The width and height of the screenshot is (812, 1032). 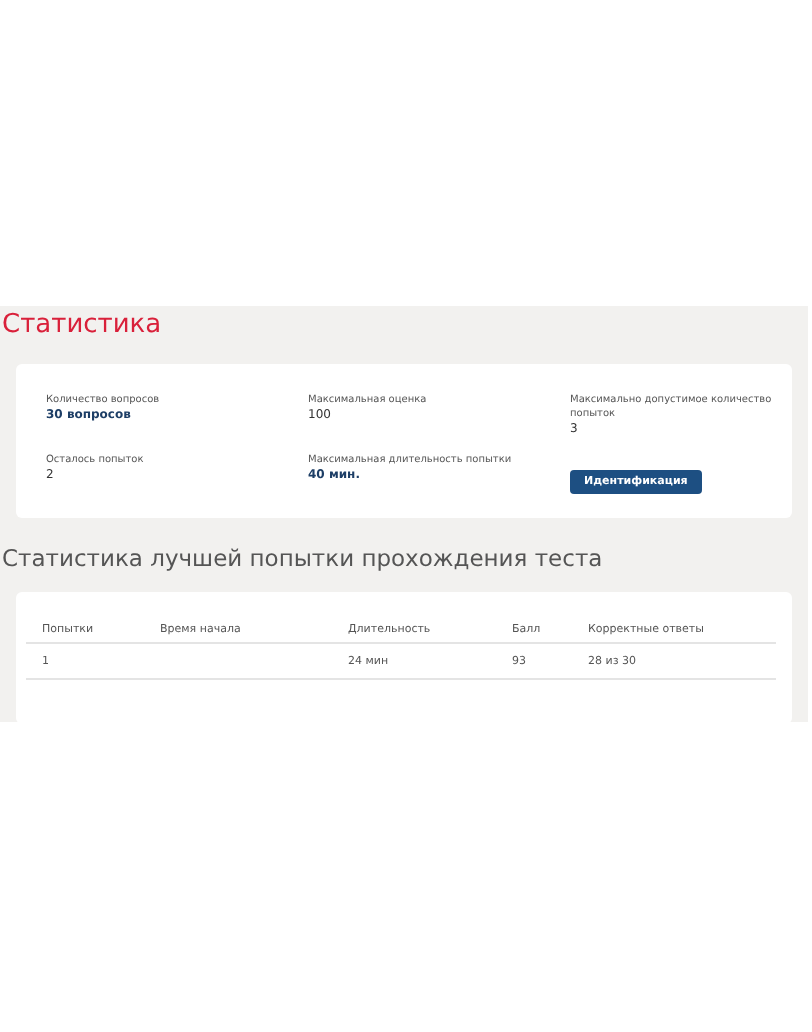 What do you see at coordinates (82, 326) in the screenshot?
I see `page-title: Статистика` at bounding box center [82, 326].